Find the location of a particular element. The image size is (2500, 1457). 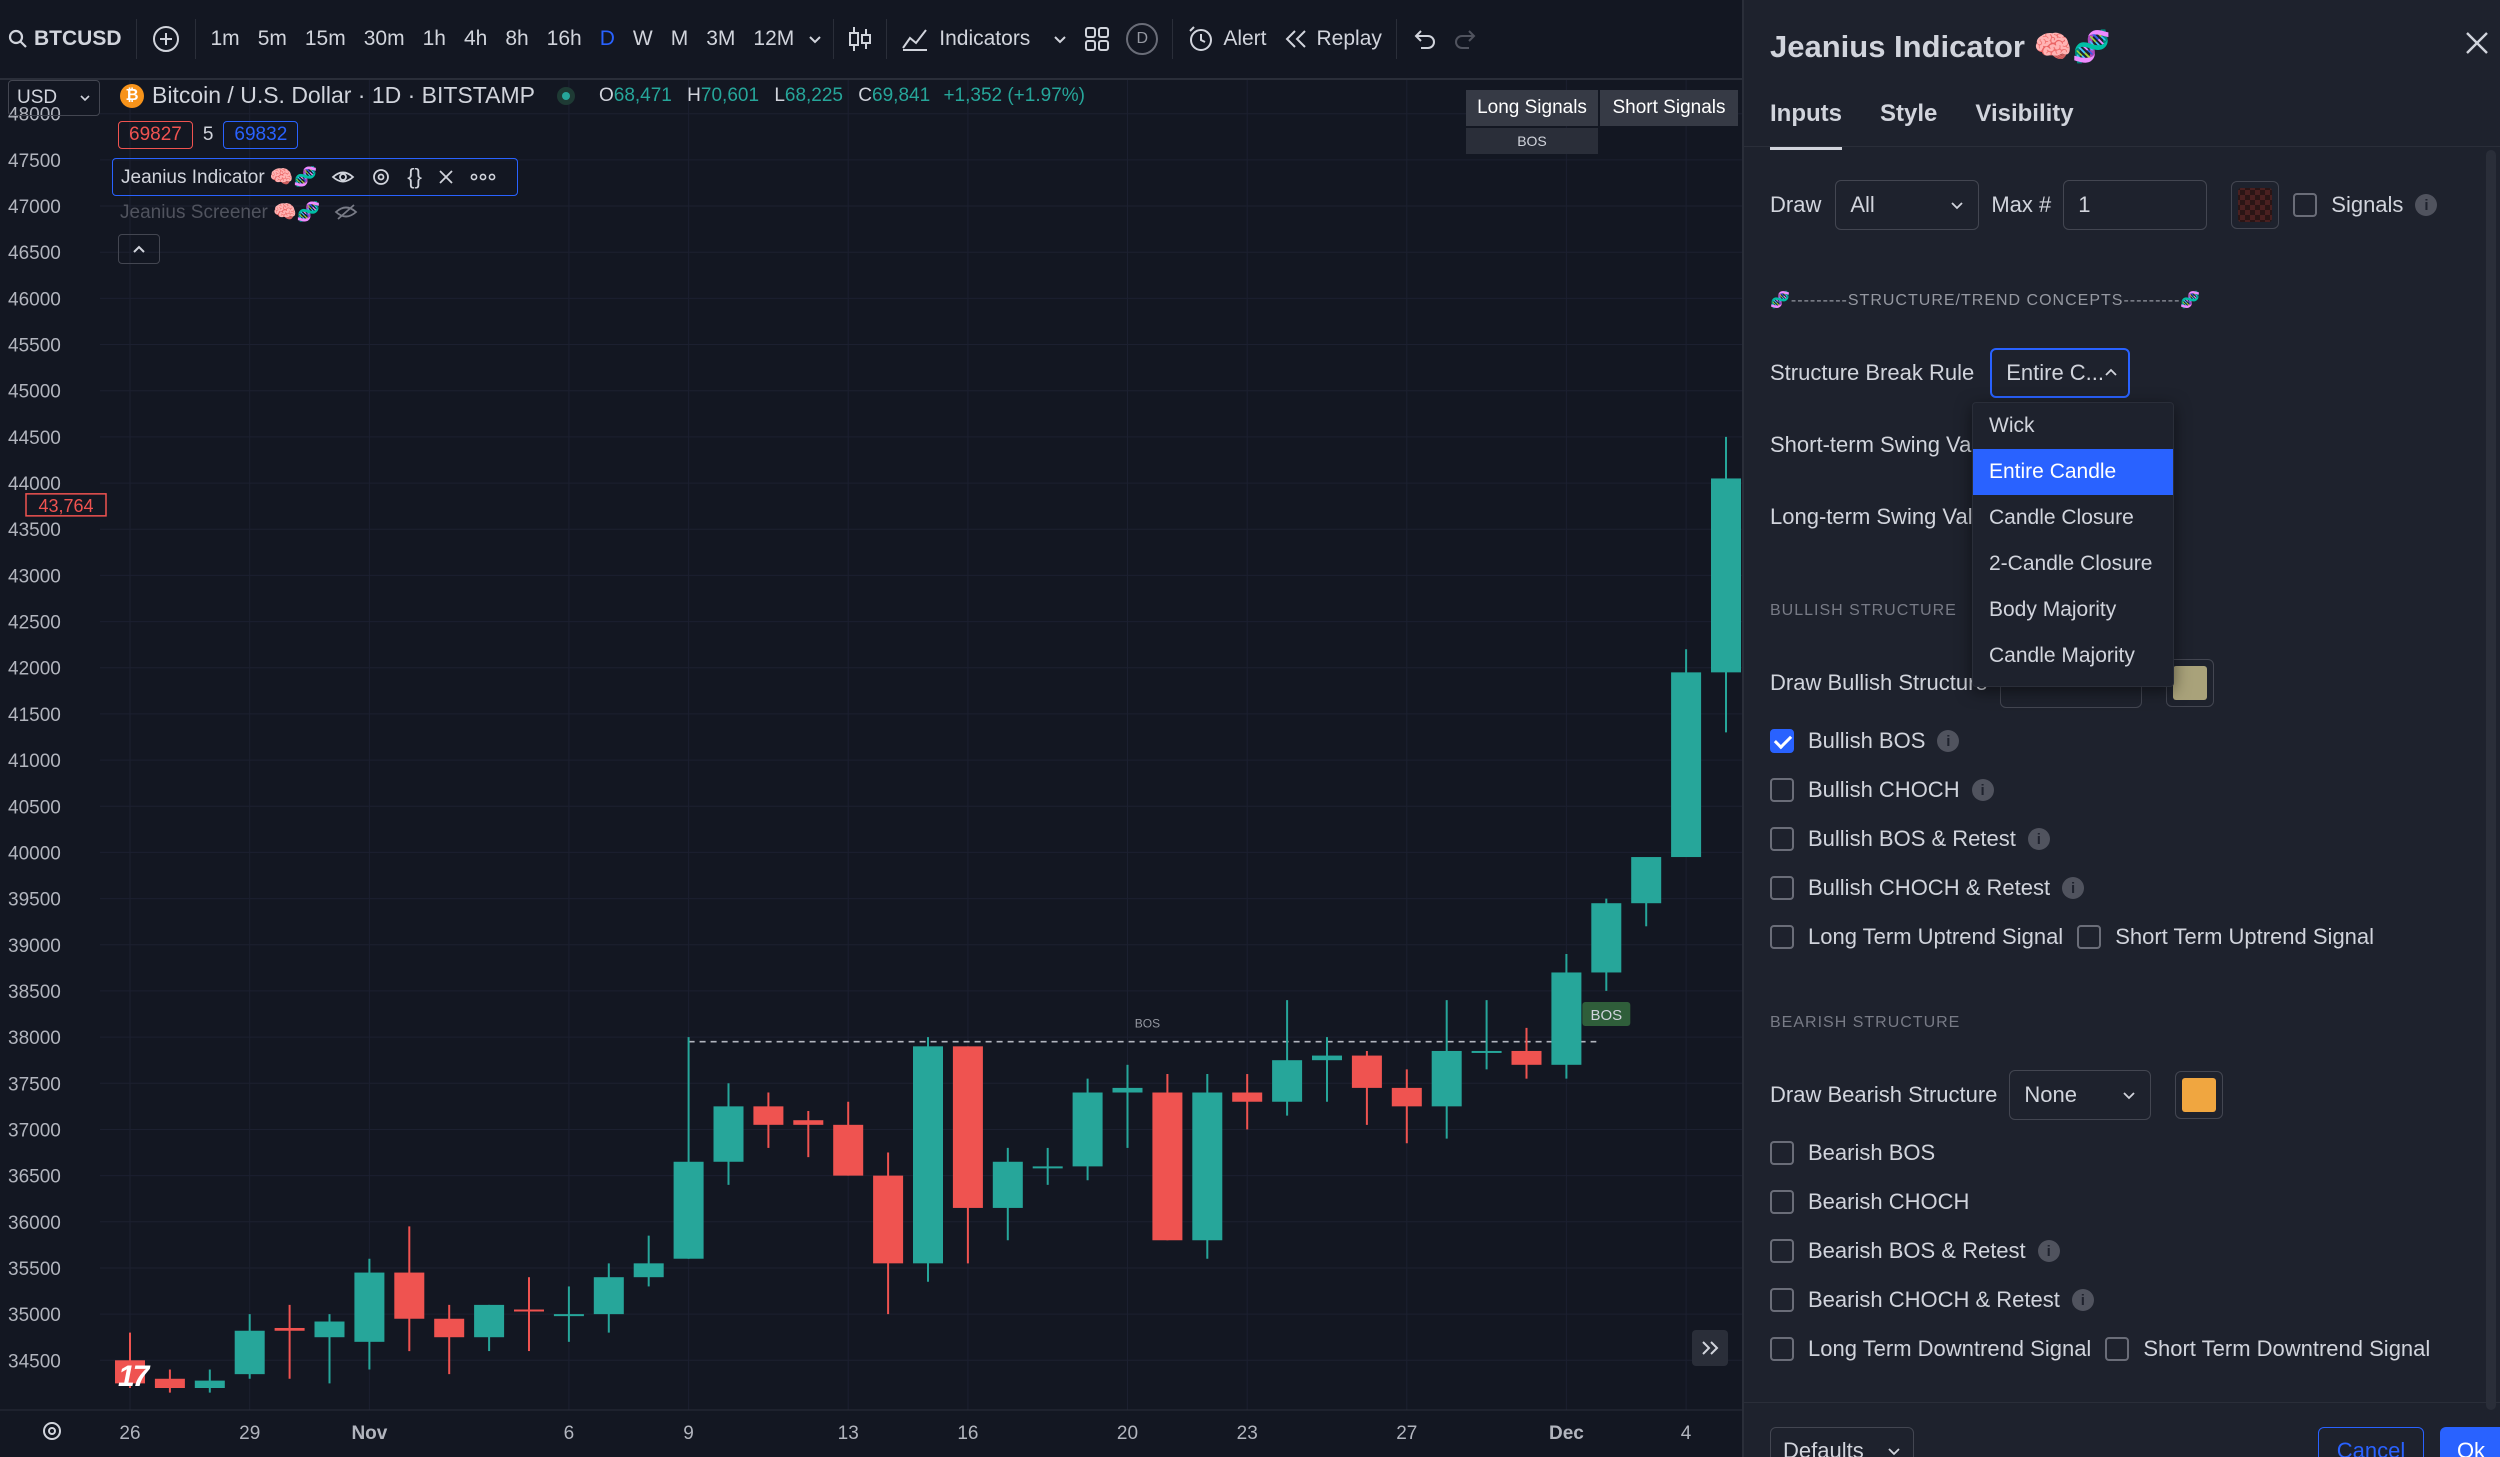

d-badge-button: D is located at coordinates (1142, 39).